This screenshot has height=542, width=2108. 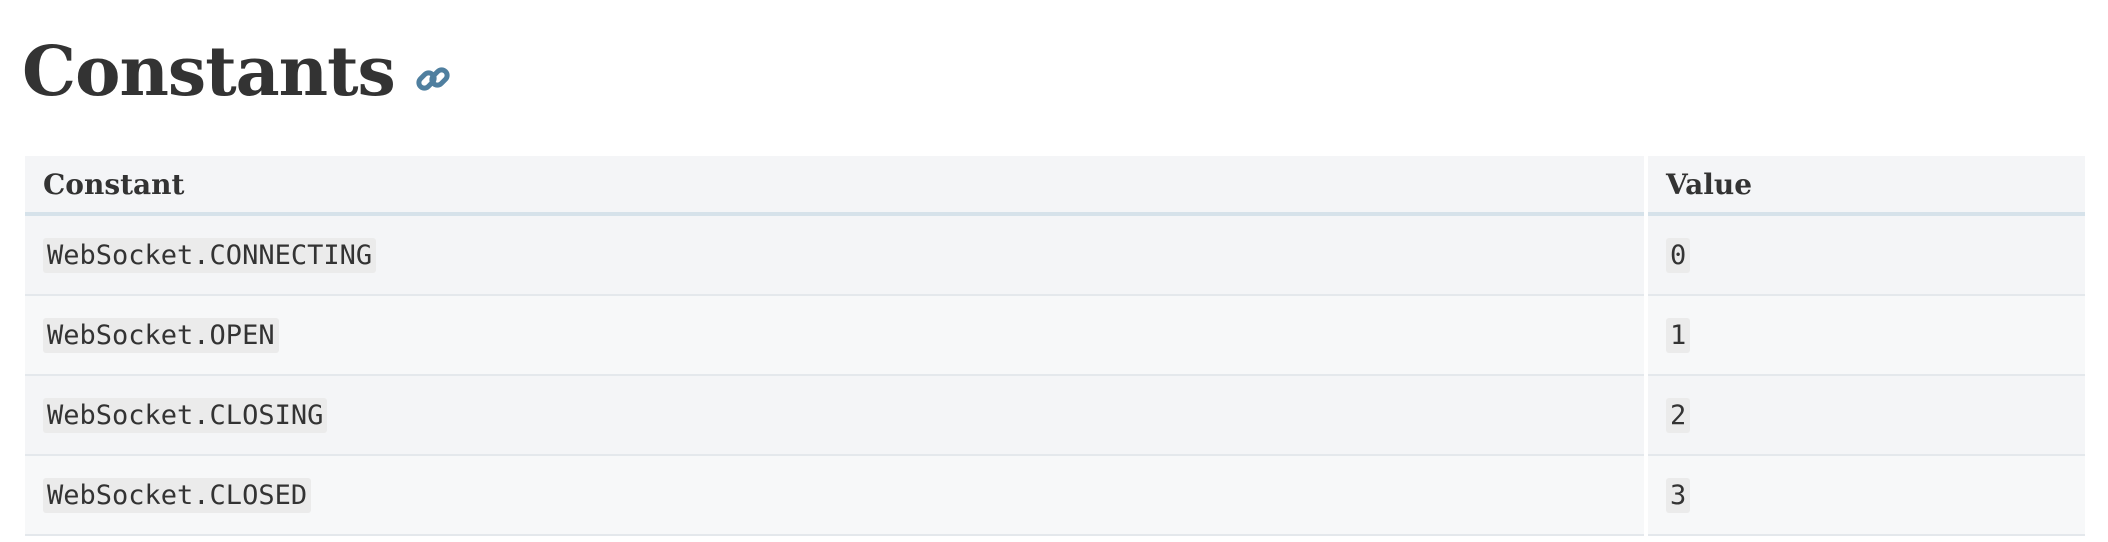 I want to click on section-heading: Constants, so click(x=236, y=72).